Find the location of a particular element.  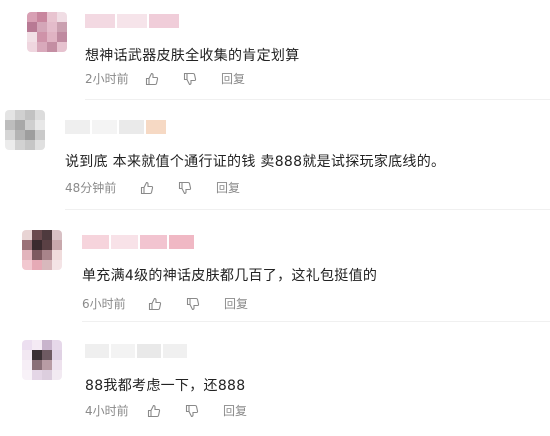

comment-text: 想神话武器皮肤全收集的肯定划算 is located at coordinates (192, 56).